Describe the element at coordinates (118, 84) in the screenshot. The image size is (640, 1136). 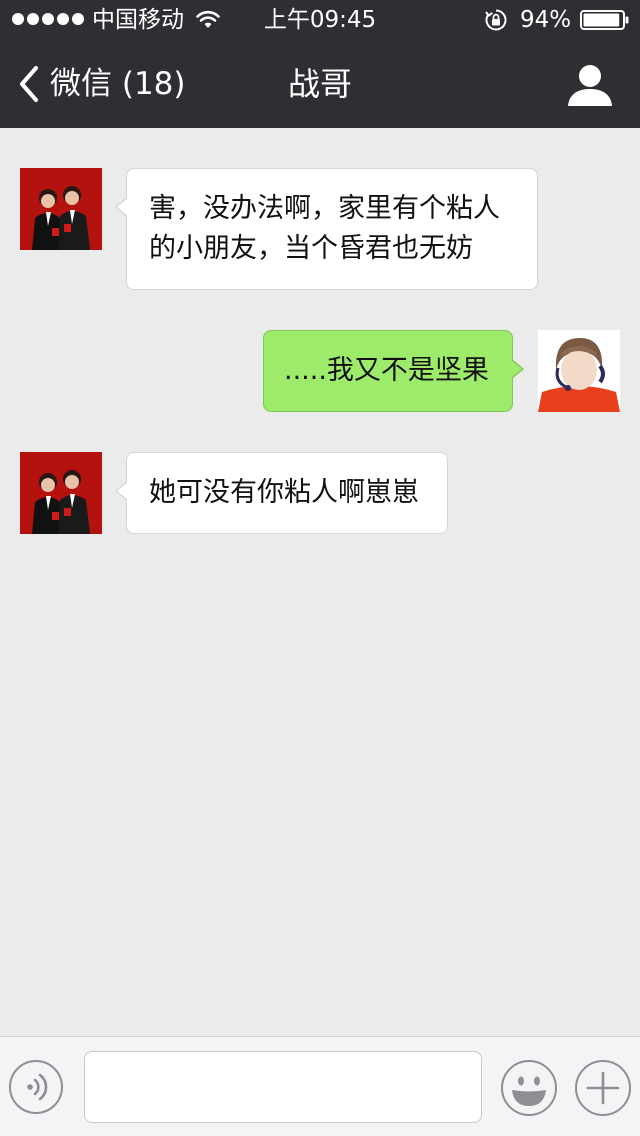
I see `back-button-label: 微信 (18)` at that location.